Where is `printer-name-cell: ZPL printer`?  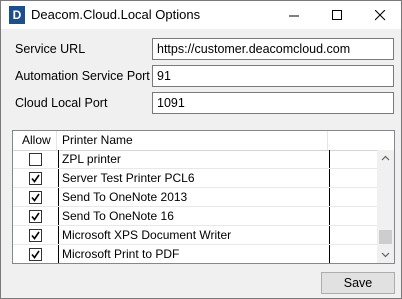 printer-name-cell: ZPL printer is located at coordinates (194, 159).